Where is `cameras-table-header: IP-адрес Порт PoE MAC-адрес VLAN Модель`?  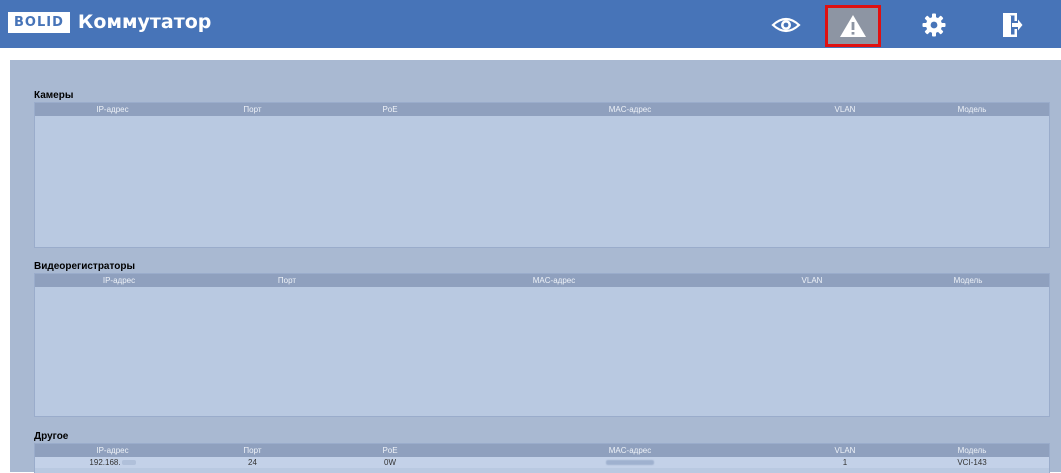
cameras-table-header: IP-адрес Порт PoE MAC-адрес VLAN Модель is located at coordinates (542, 109).